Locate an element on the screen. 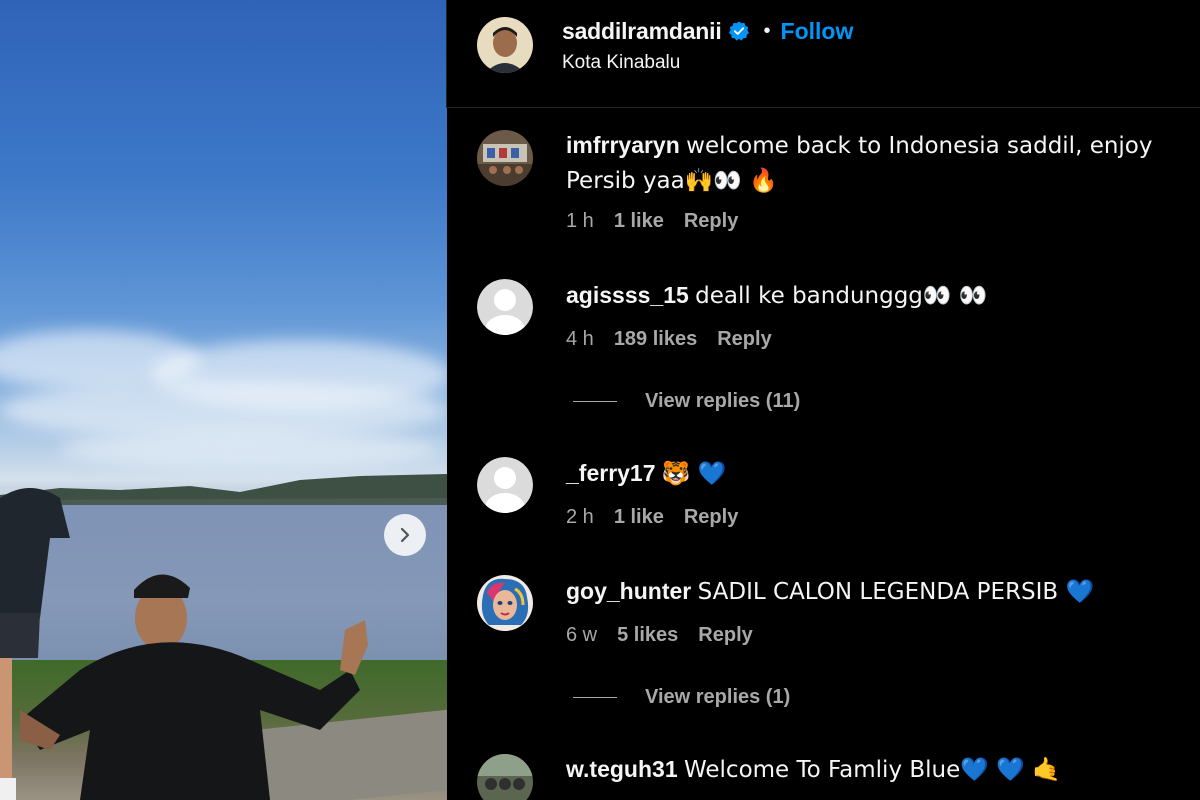 The width and height of the screenshot is (1200, 800). poster-username: saddilramdanii is located at coordinates (642, 31).